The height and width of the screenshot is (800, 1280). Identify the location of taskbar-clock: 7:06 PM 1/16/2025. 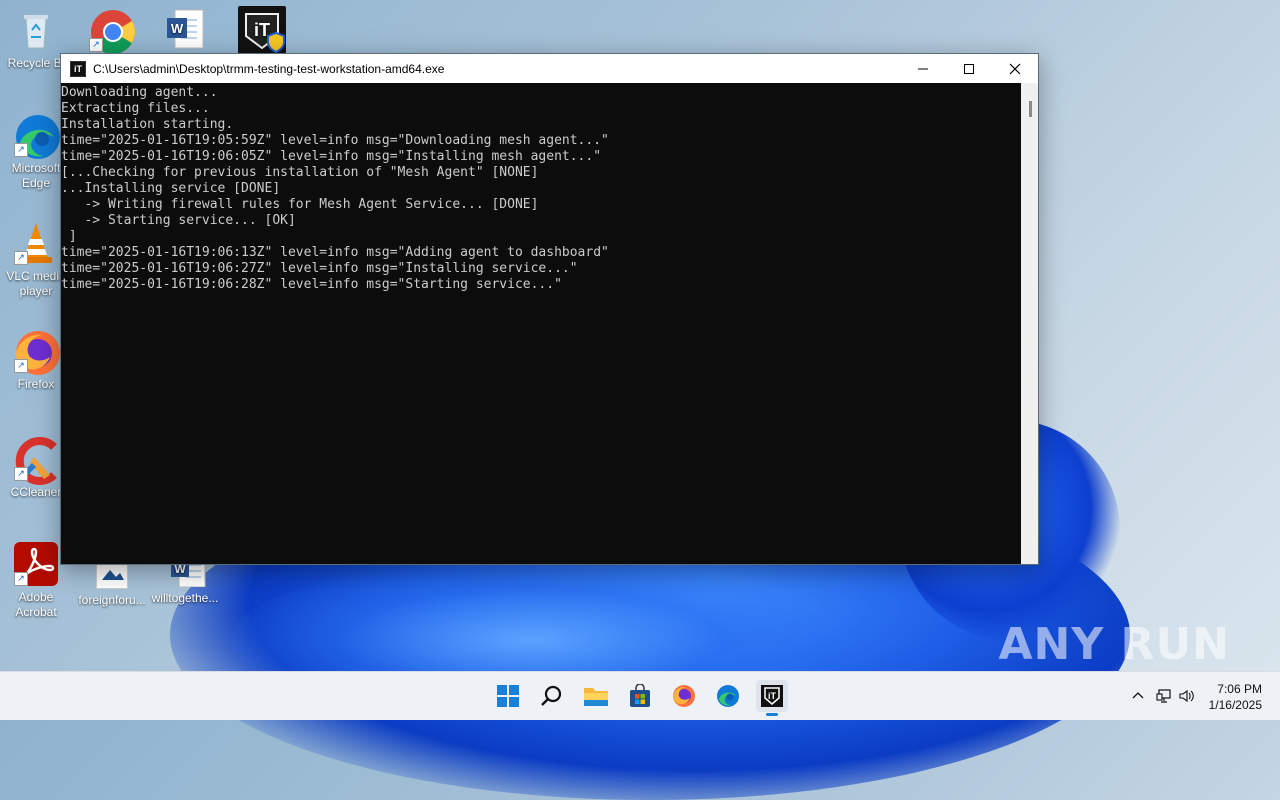
(1235, 697).